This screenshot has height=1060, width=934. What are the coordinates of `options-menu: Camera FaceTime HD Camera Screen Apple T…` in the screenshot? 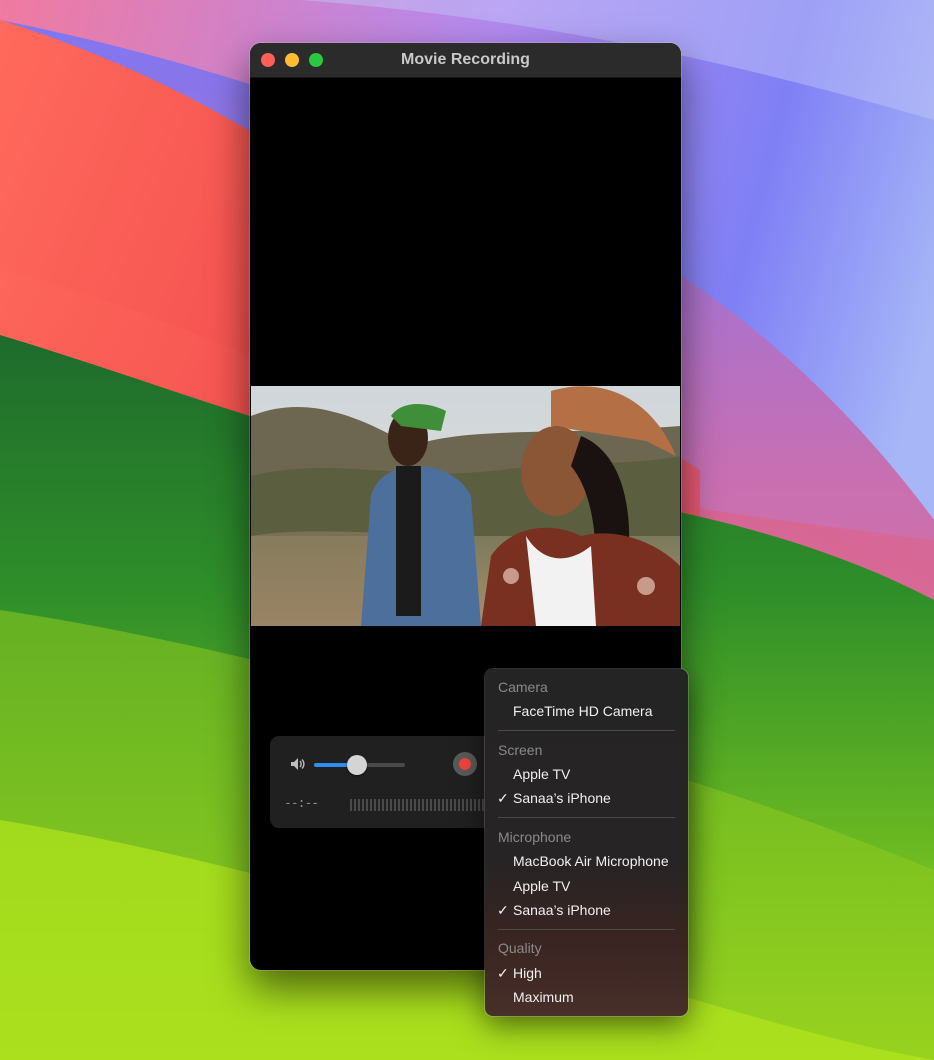 It's located at (586, 842).